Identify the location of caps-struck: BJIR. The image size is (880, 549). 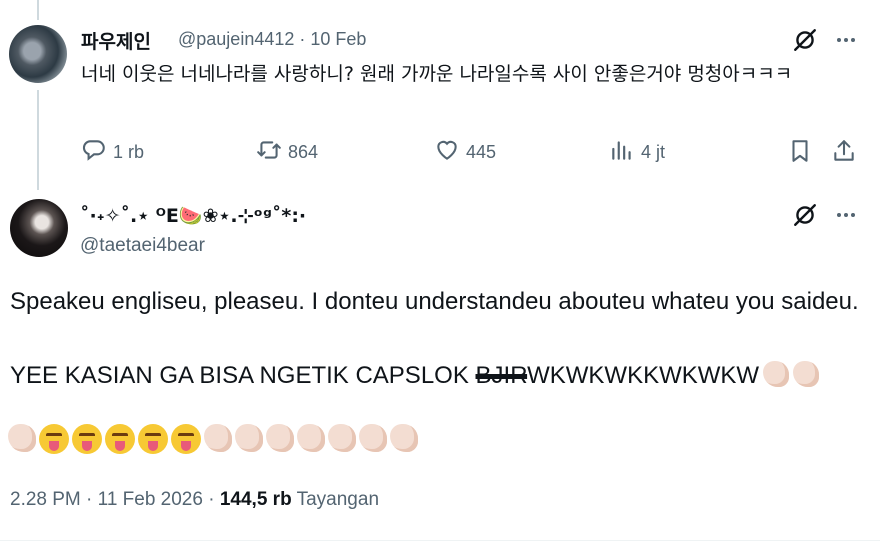
(501, 375).